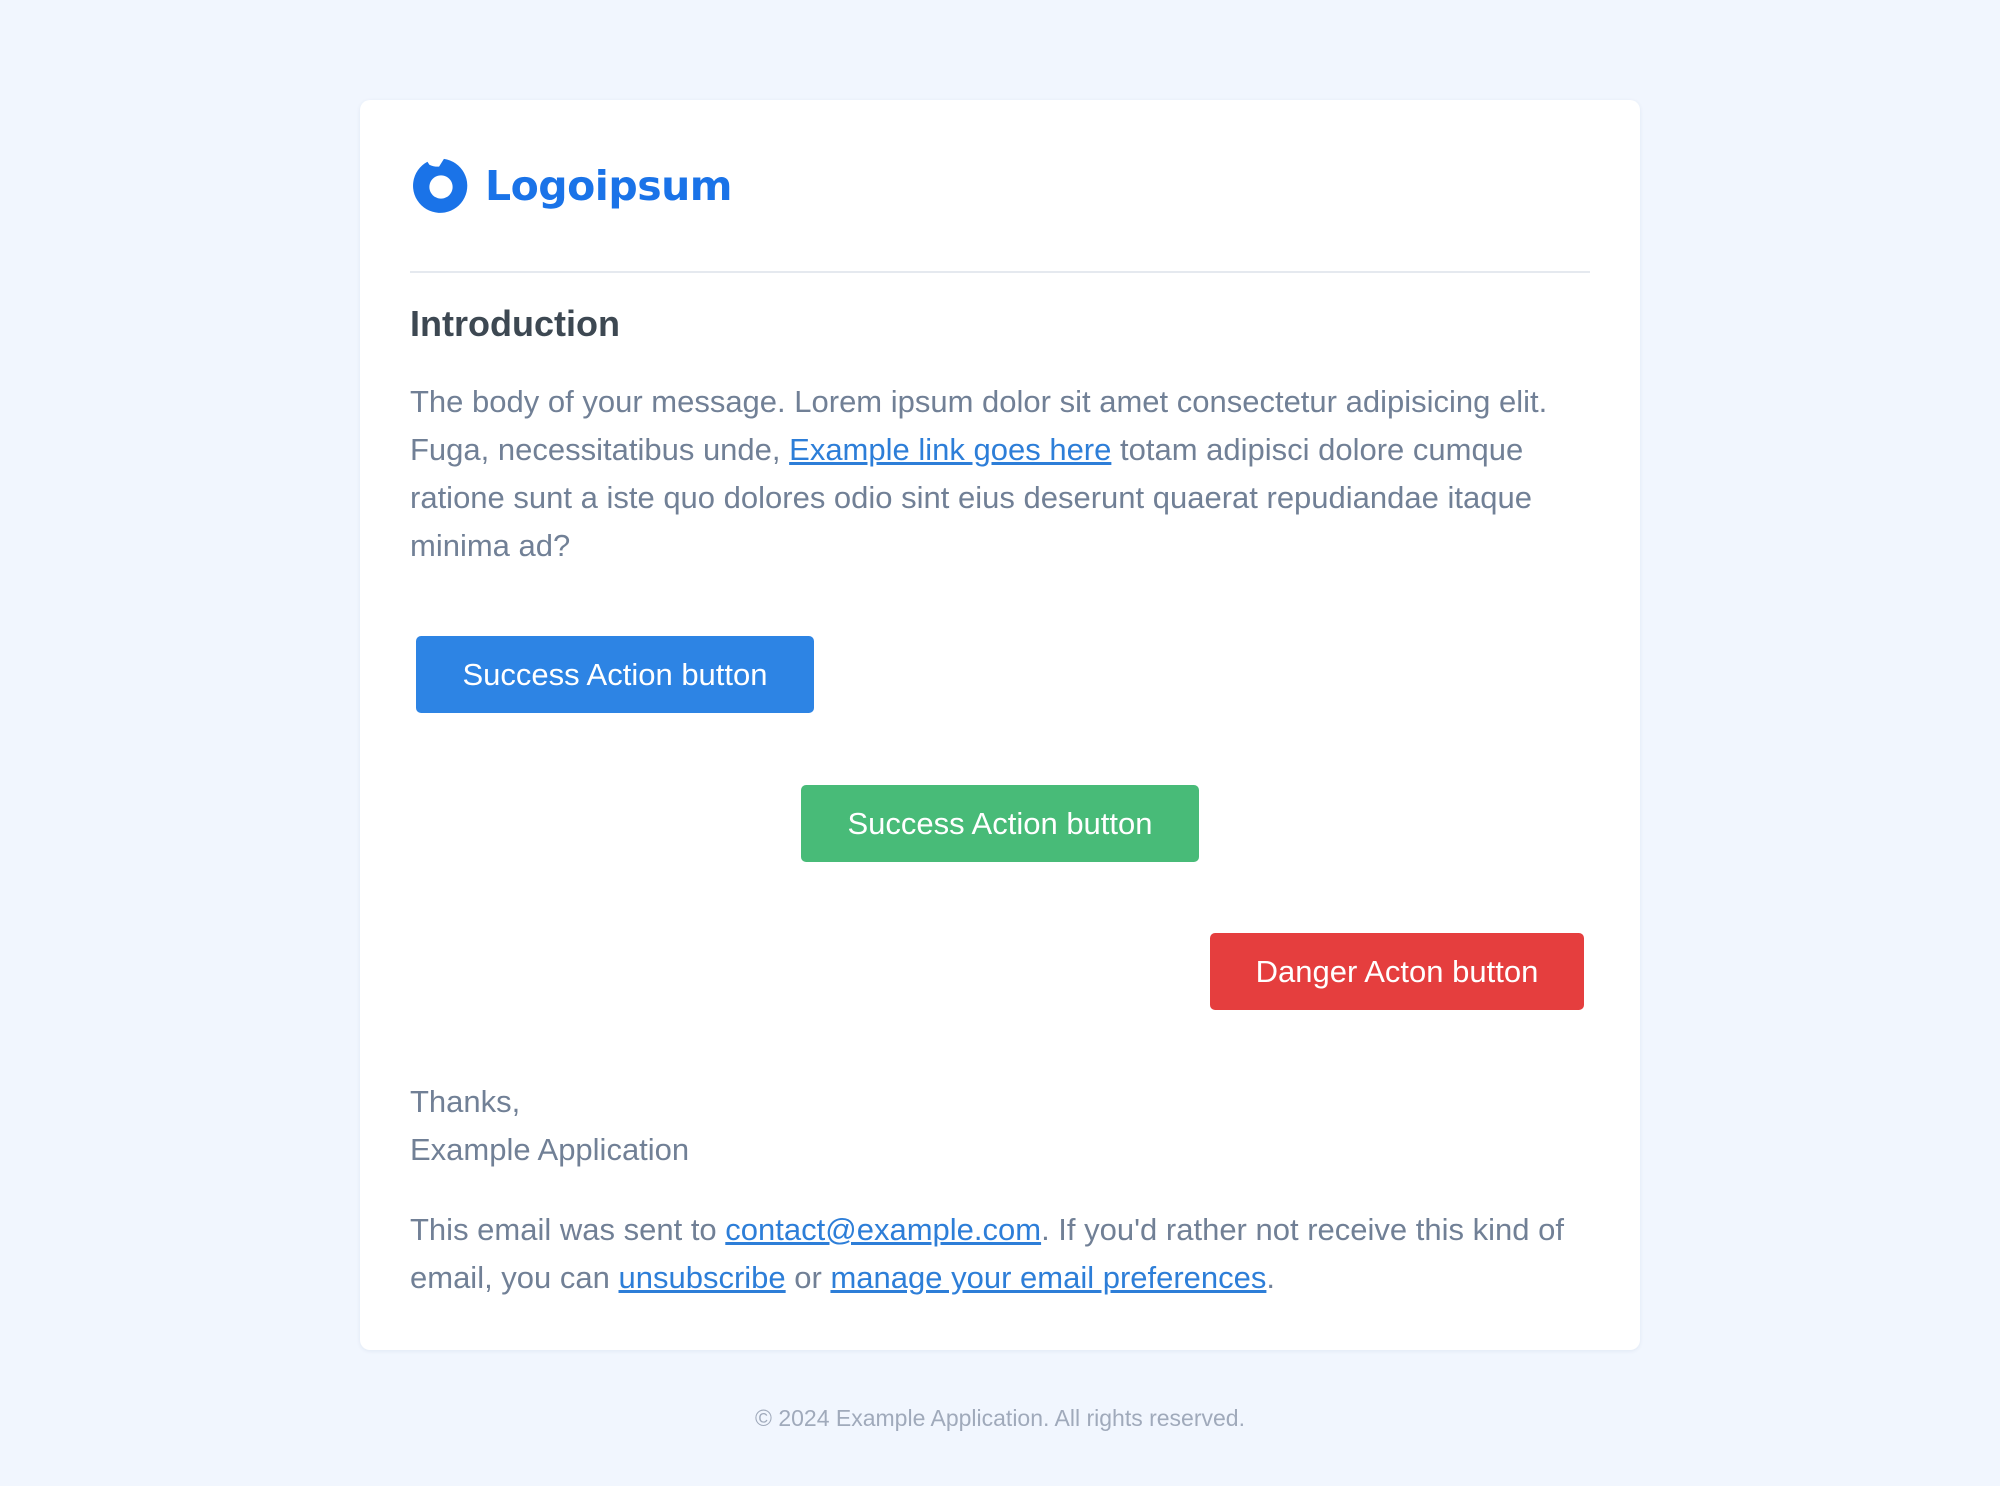 Image resolution: width=2000 pixels, height=1486 pixels. I want to click on success-action-button: Success Action button, so click(1000, 823).